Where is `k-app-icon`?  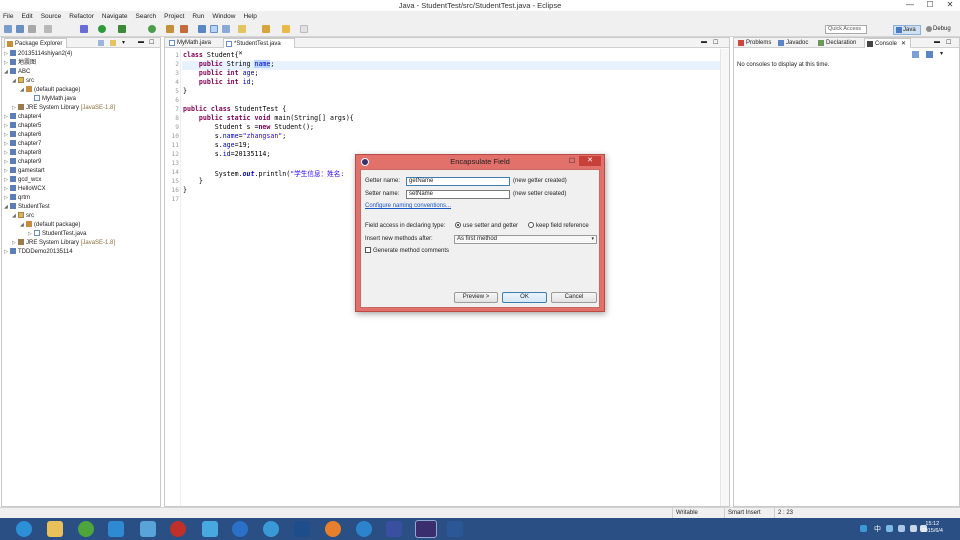 k-app-icon is located at coordinates (240, 529).